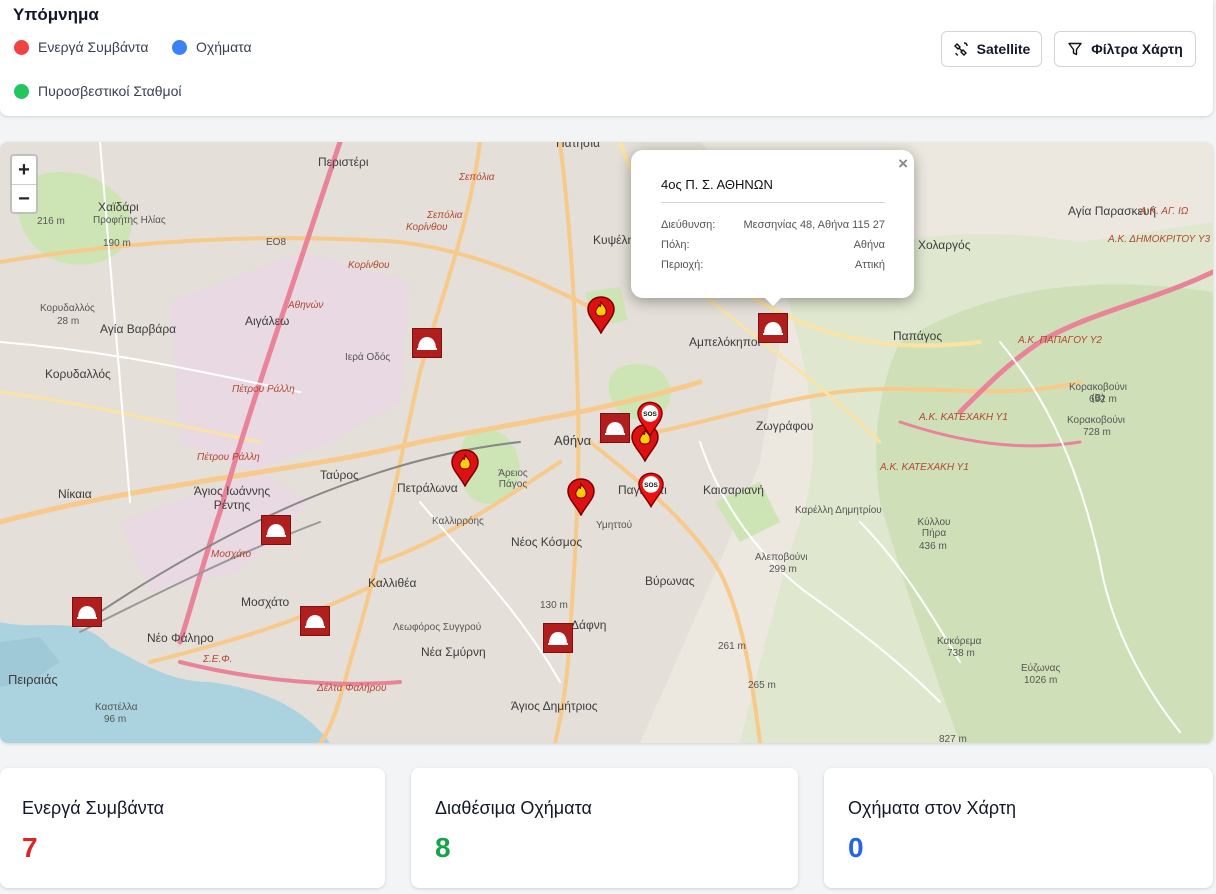 The image size is (1216, 894). I want to click on map-label: Δέλτα Φαλήρου, so click(352, 688).